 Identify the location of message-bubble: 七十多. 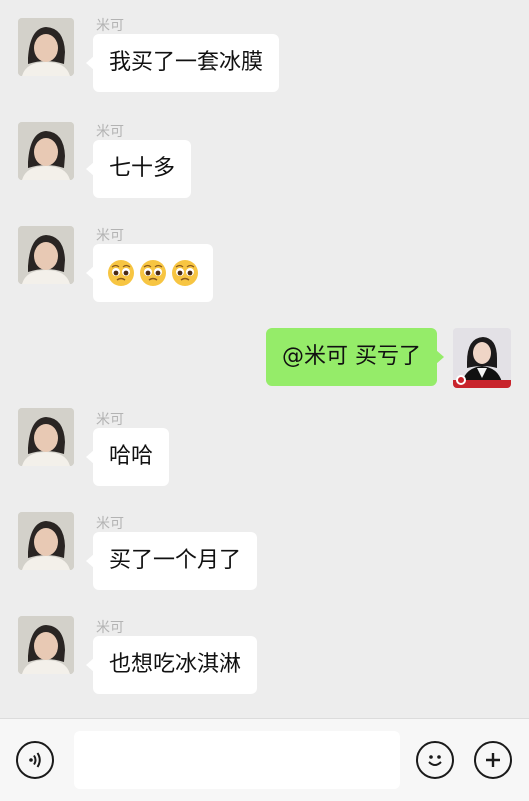
(138, 169).